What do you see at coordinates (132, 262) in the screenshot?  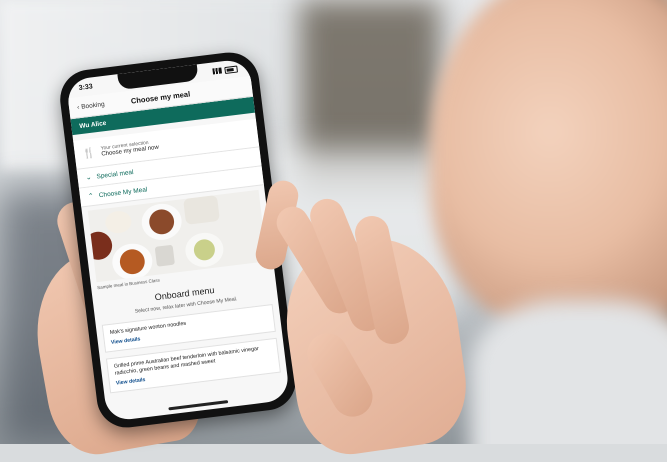 I see `dish-chicken` at bounding box center [132, 262].